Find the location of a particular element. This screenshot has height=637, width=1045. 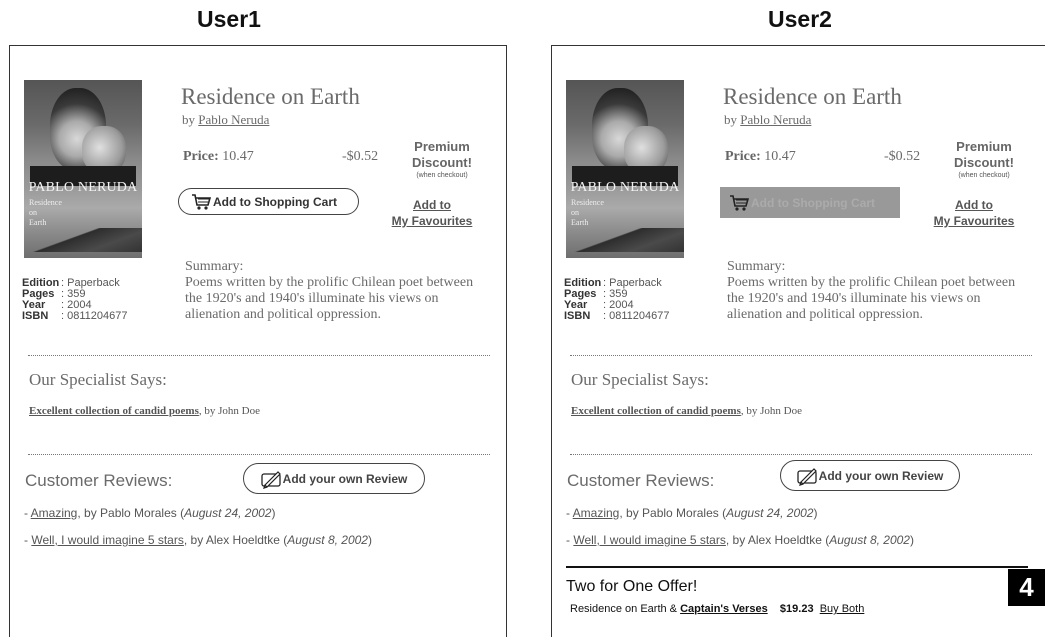

user1-heading: User1 is located at coordinates (229, 19).